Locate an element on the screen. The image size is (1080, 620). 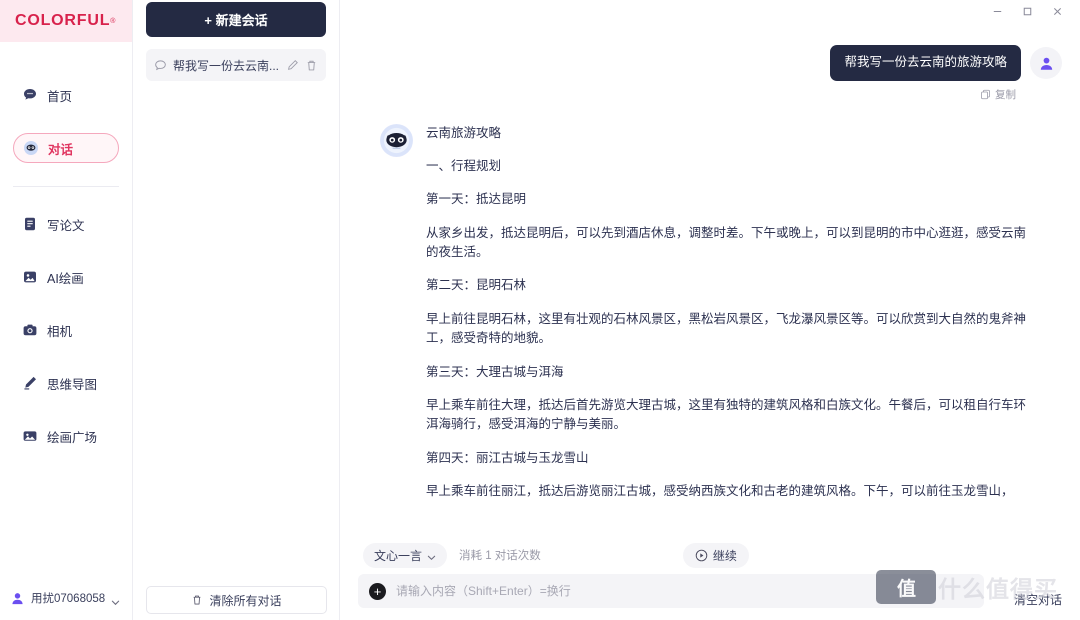
sidebar-item-gallery: 绘画广场 is located at coordinates (66, 436).